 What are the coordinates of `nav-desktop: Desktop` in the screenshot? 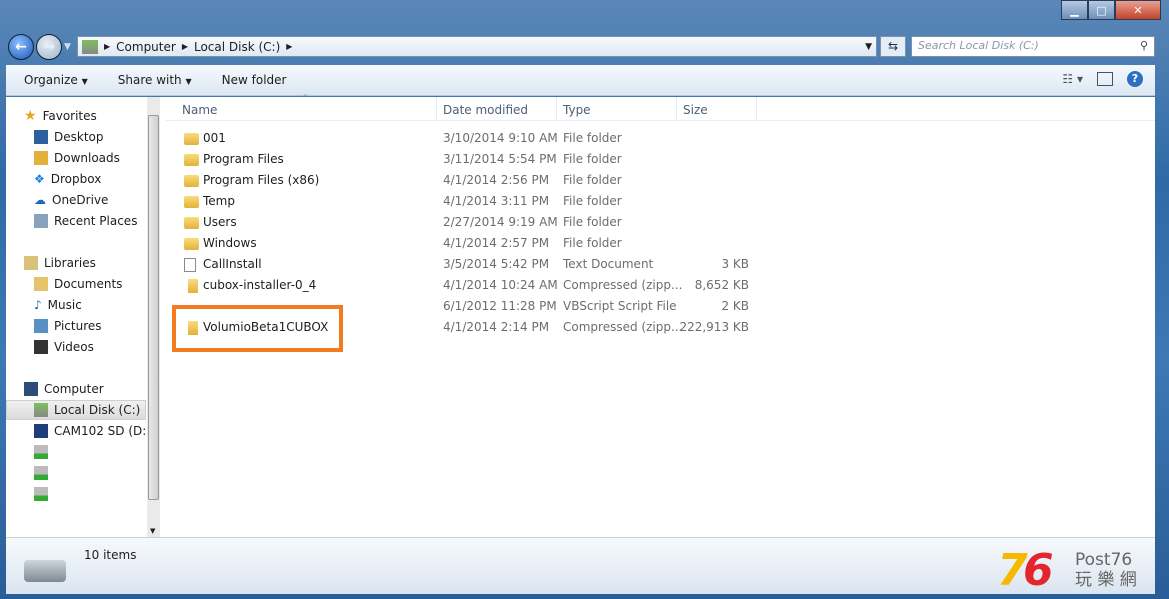 It's located at (69, 137).